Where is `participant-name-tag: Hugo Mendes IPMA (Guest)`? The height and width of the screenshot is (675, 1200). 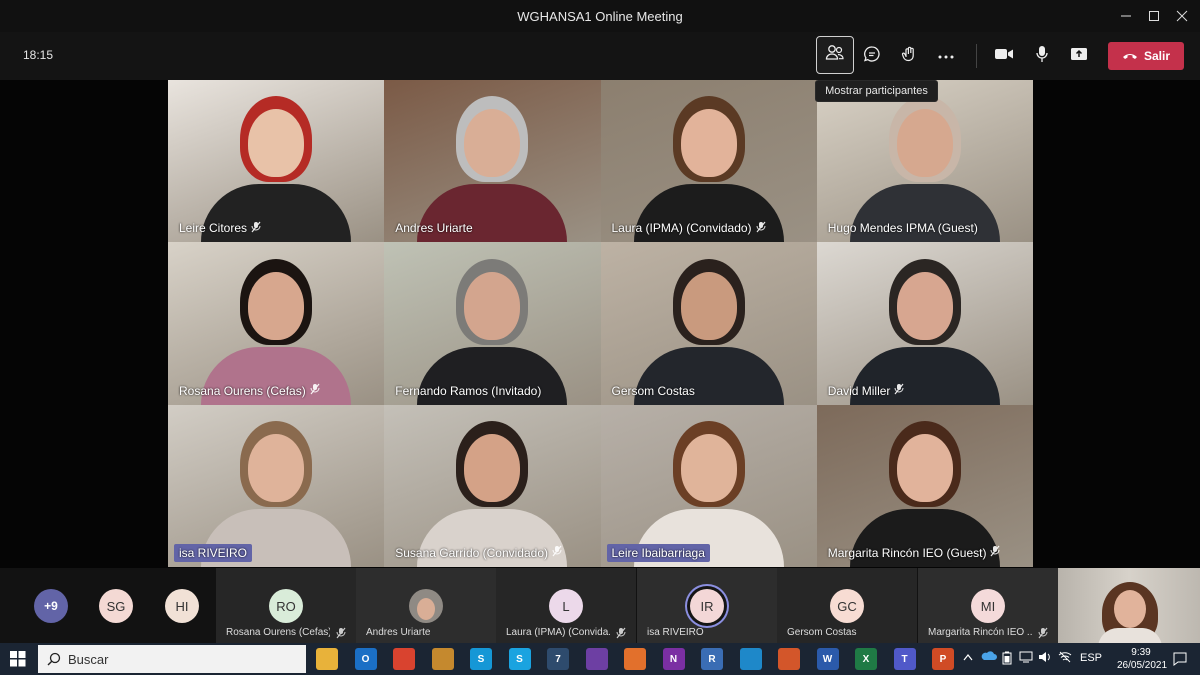 participant-name-tag: Hugo Mendes IPMA (Guest) is located at coordinates (903, 228).